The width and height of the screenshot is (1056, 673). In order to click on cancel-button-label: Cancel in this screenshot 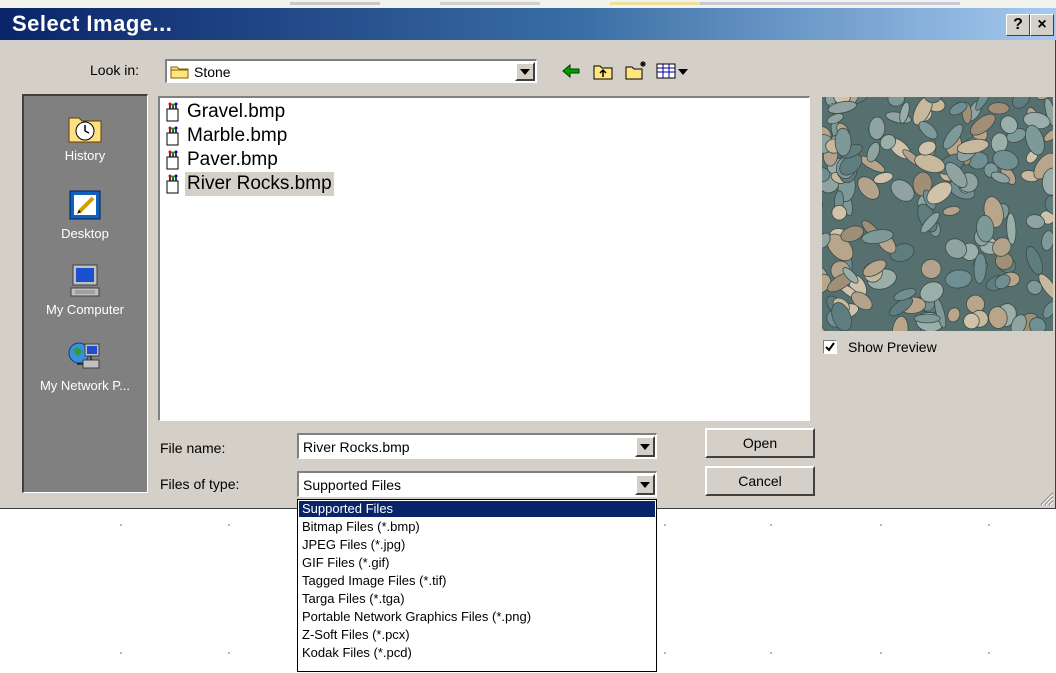, I will do `click(760, 481)`.